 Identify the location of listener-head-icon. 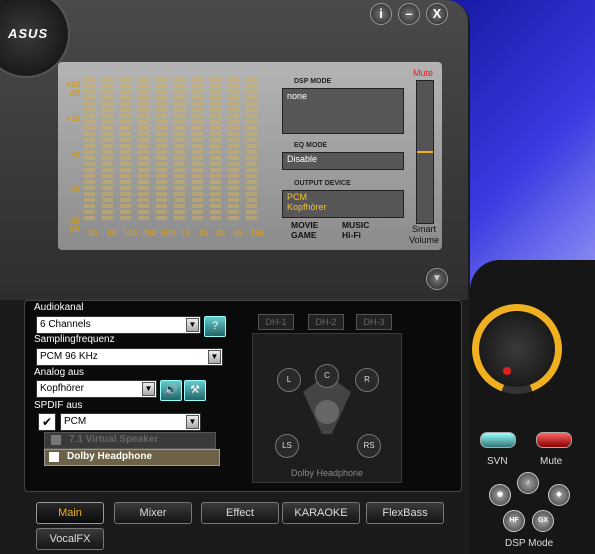
(327, 412).